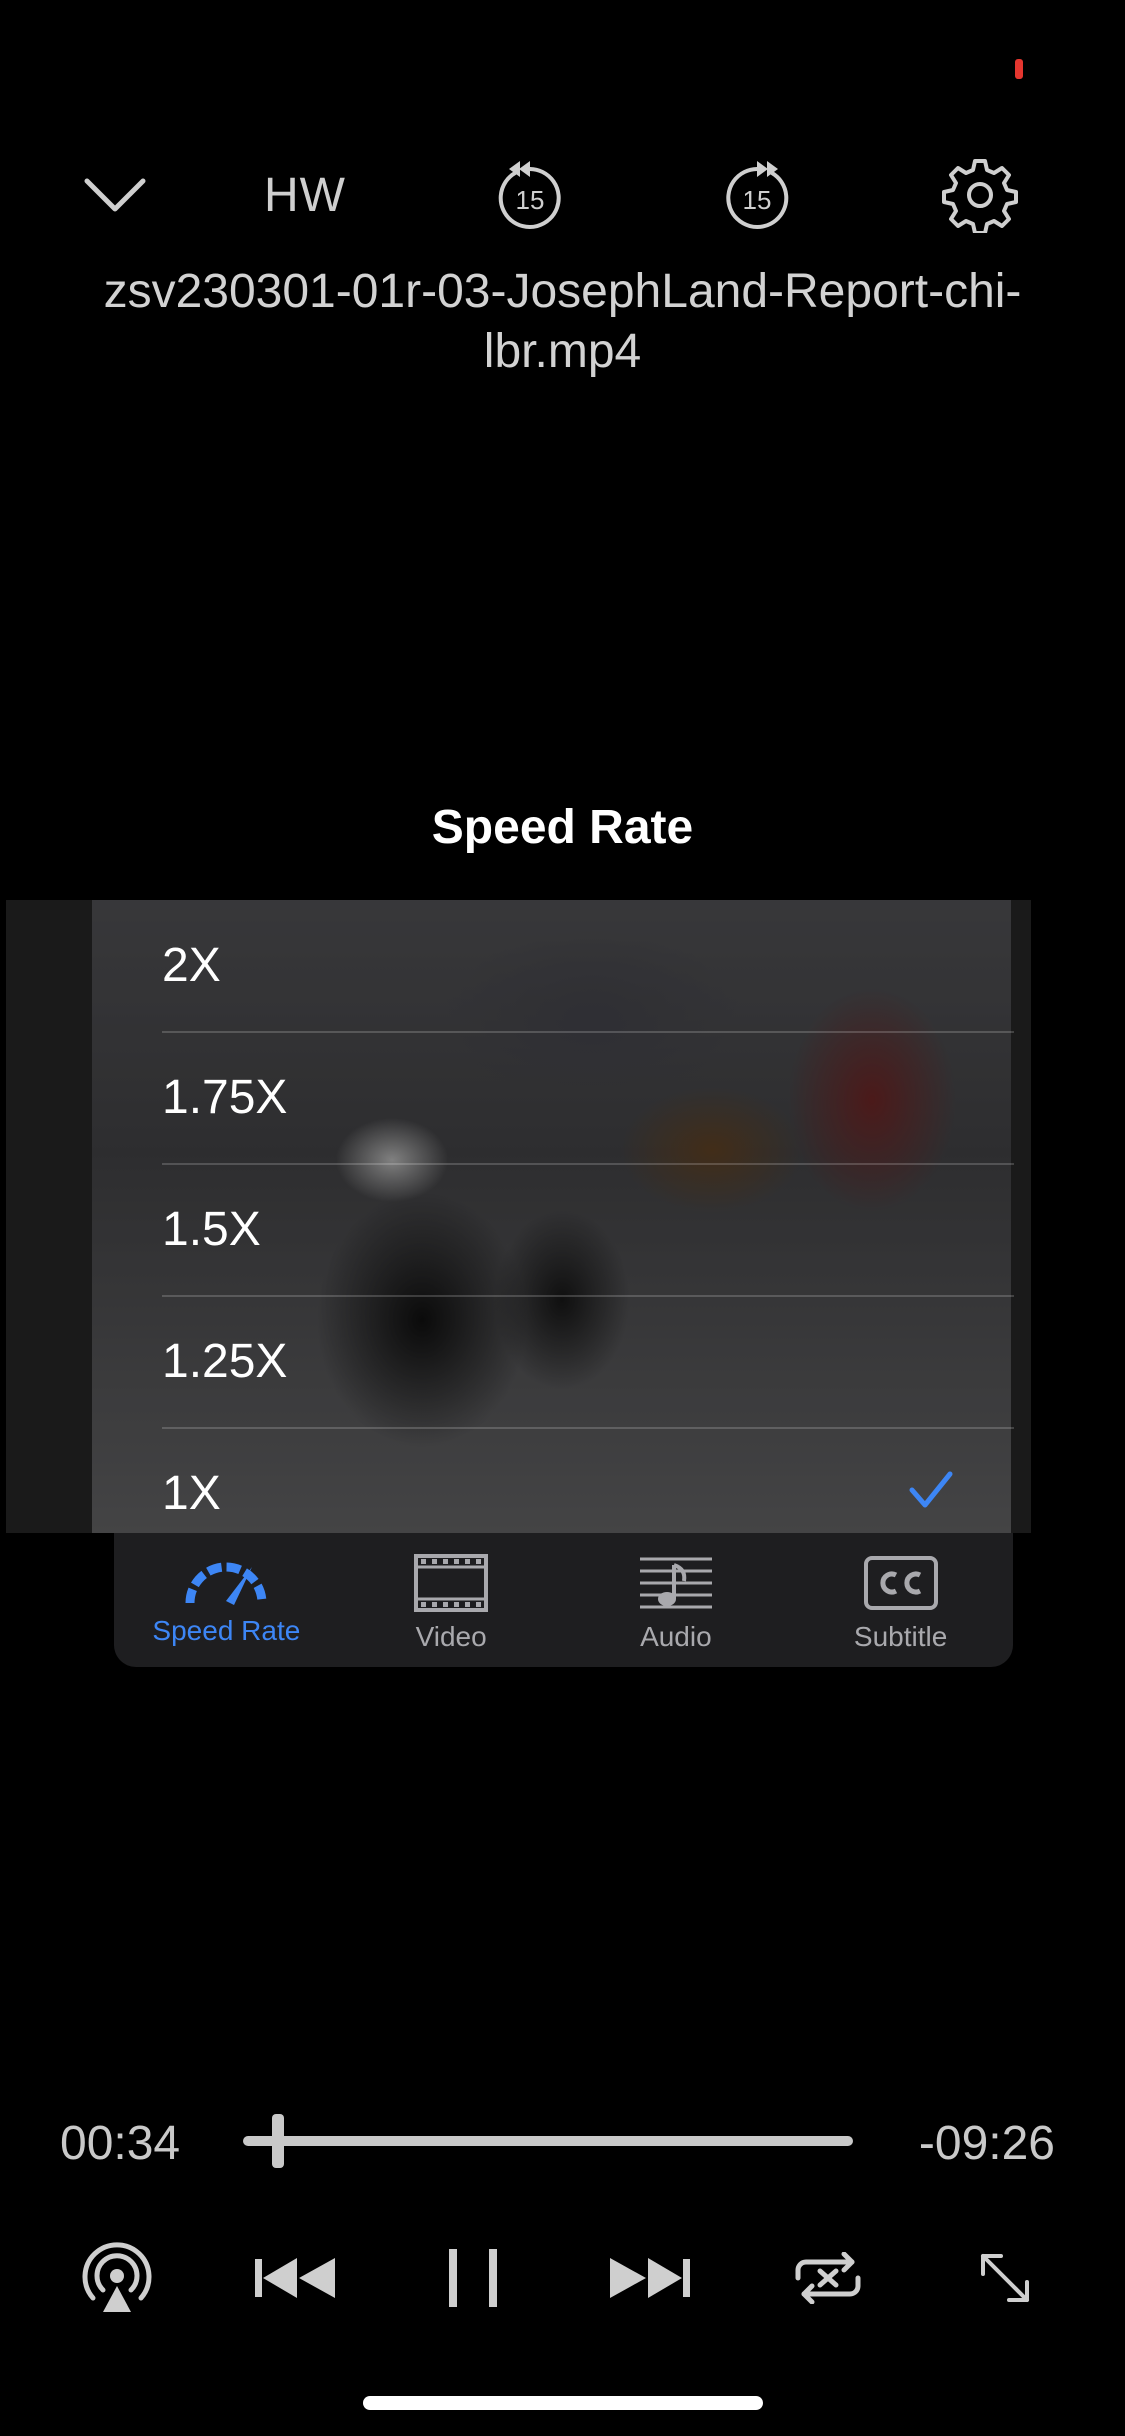 The width and height of the screenshot is (1125, 2436). I want to click on repeat-off-button, so click(828, 2278).